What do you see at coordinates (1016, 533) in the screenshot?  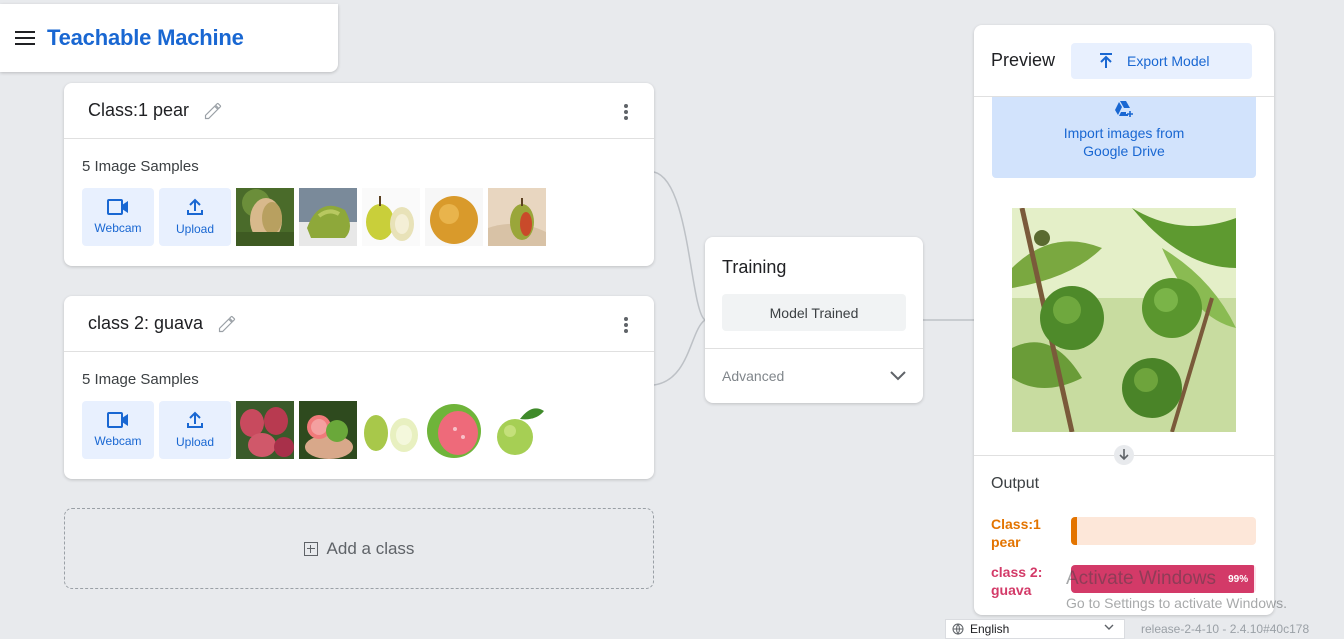 I see `output-label: Class:1 pear` at bounding box center [1016, 533].